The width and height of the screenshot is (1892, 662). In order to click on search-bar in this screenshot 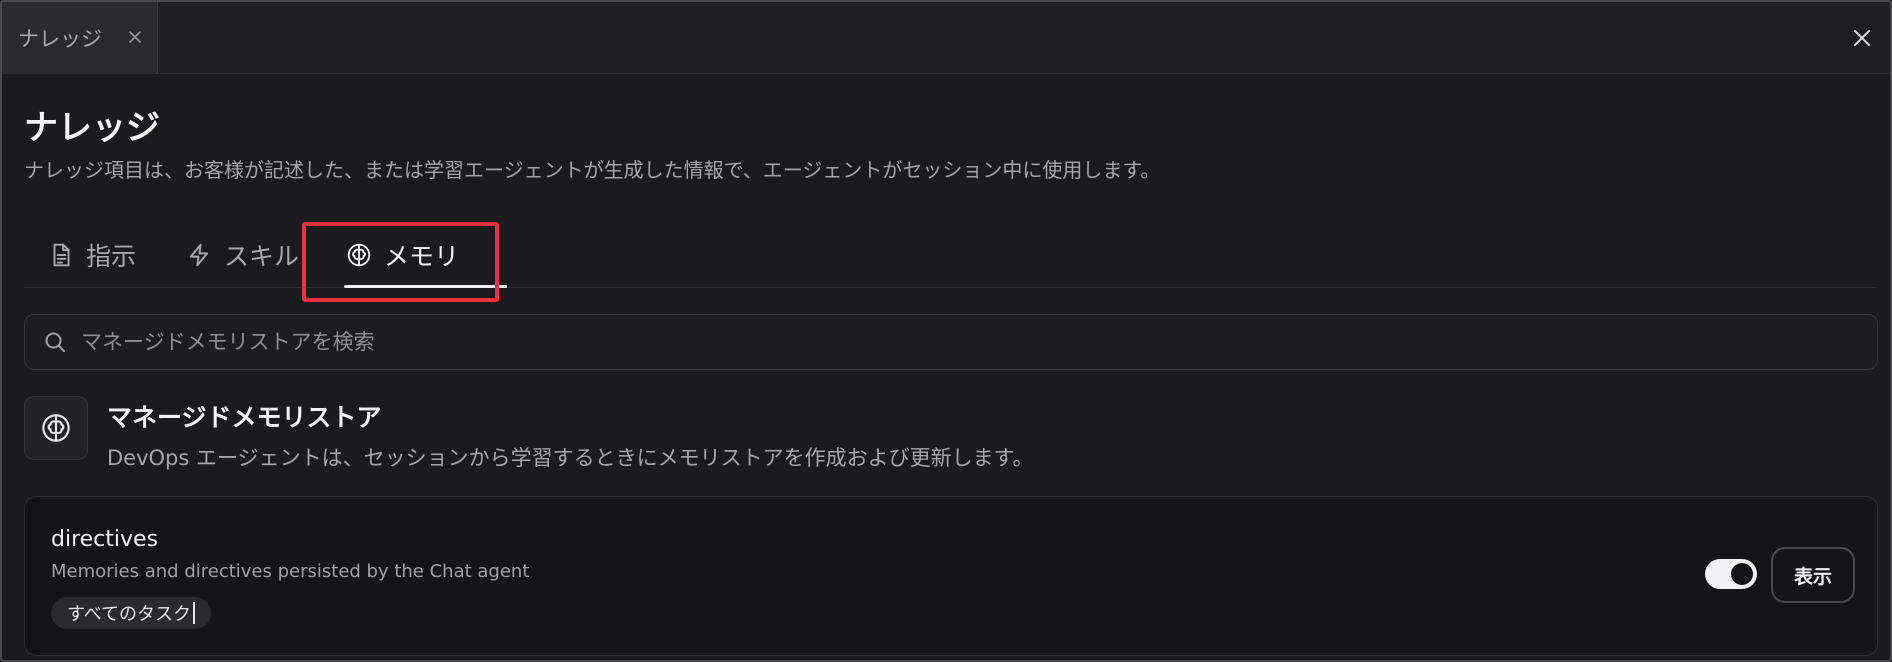, I will do `click(951, 342)`.